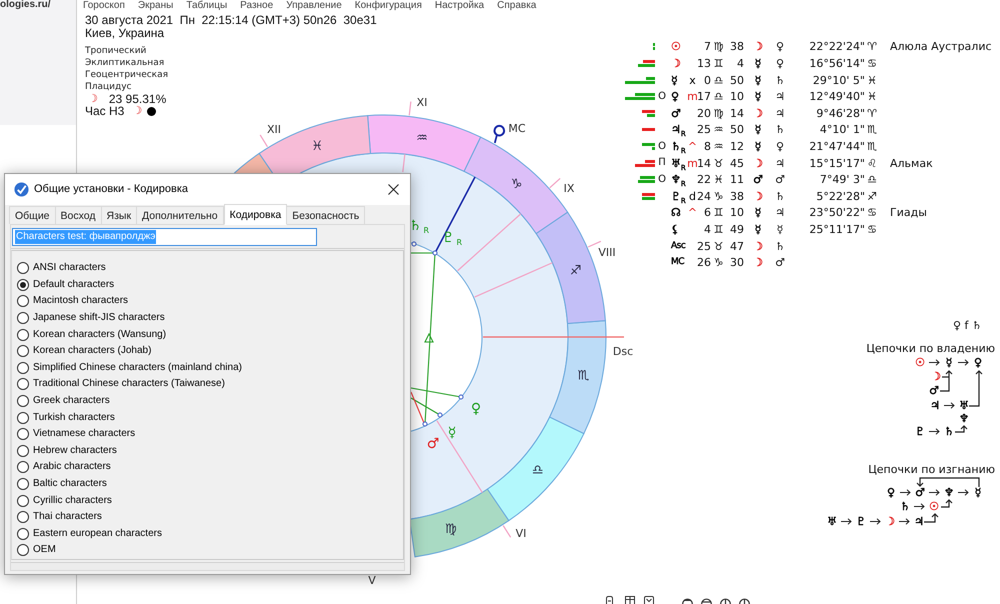 This screenshot has height=604, width=1000. What do you see at coordinates (65, 285) in the screenshot?
I see `radio-option: Default characters` at bounding box center [65, 285].